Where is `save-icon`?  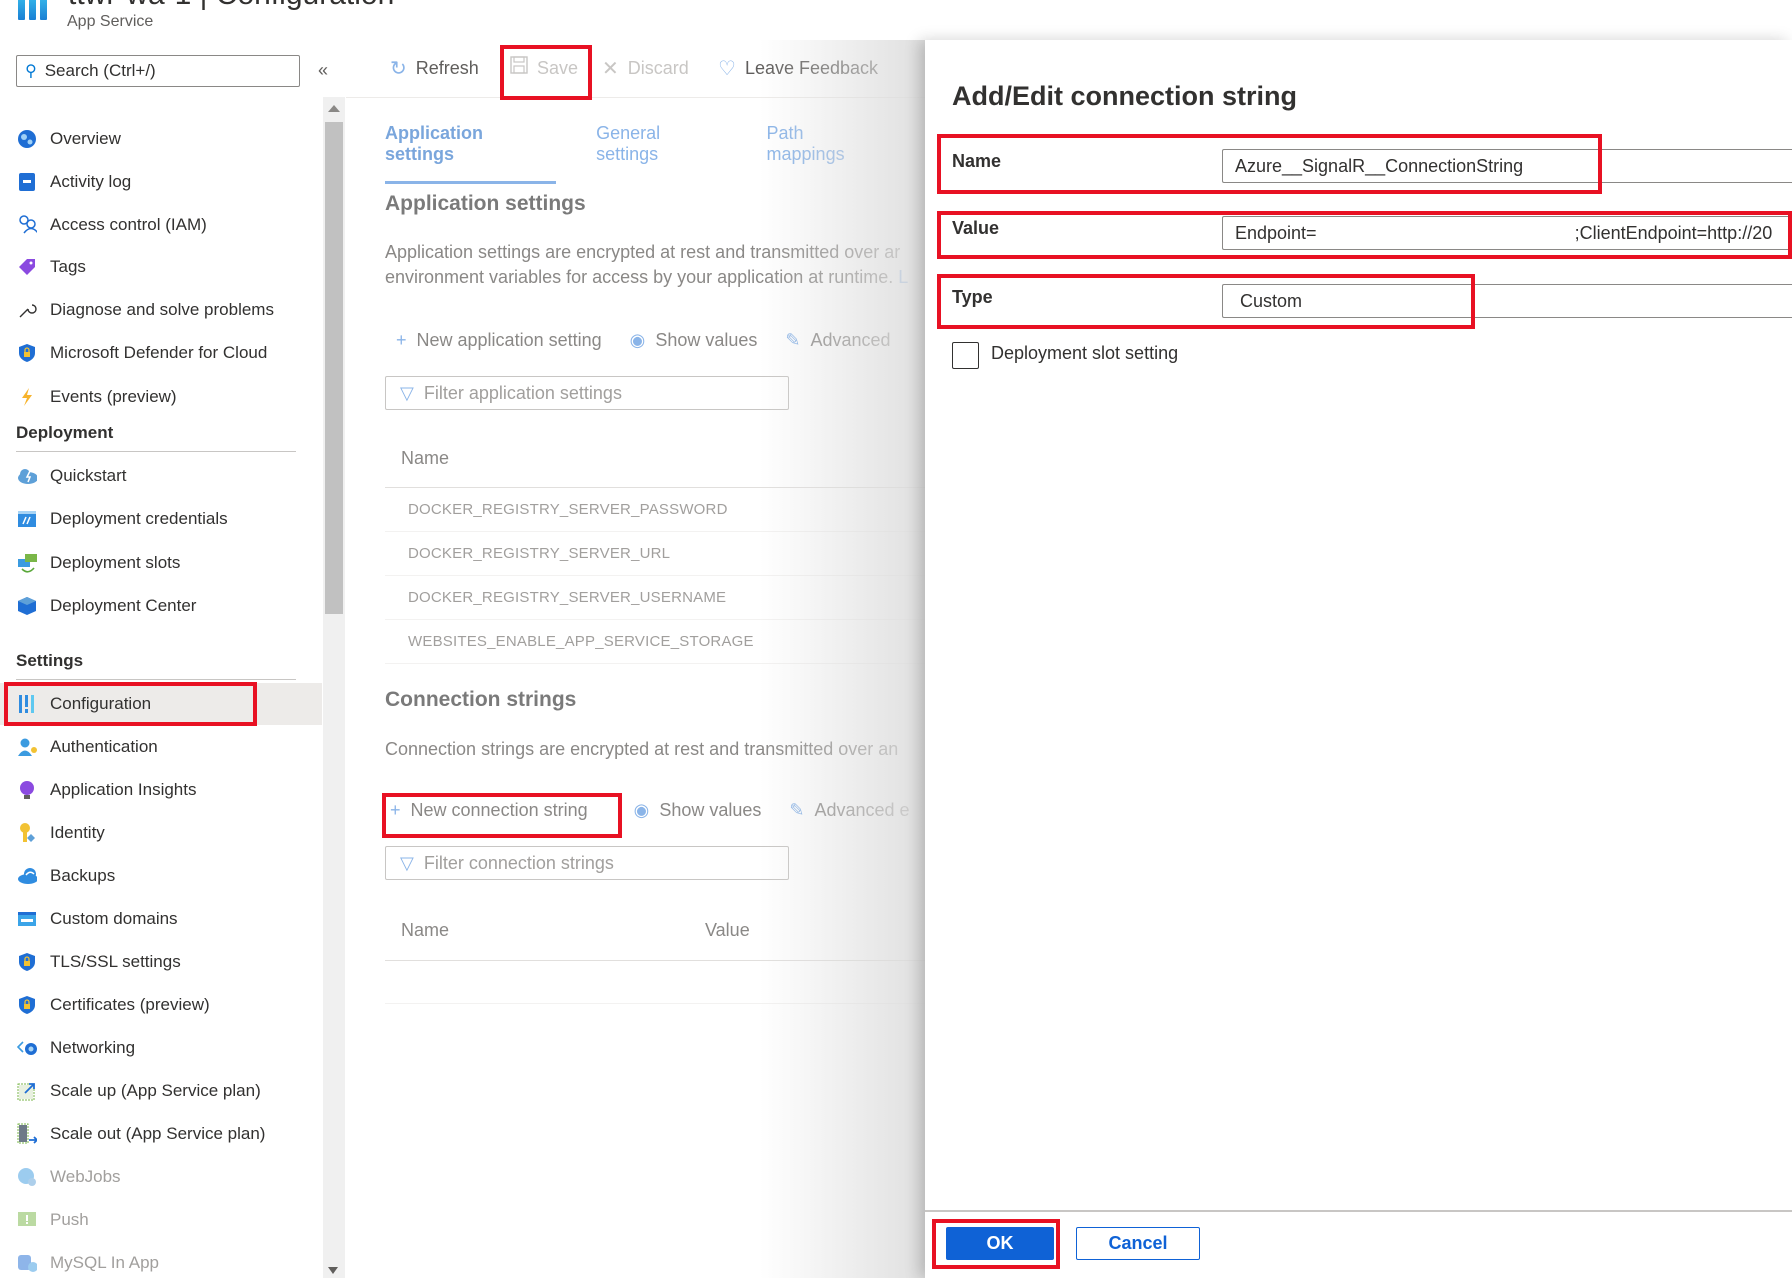
save-icon is located at coordinates (519, 68).